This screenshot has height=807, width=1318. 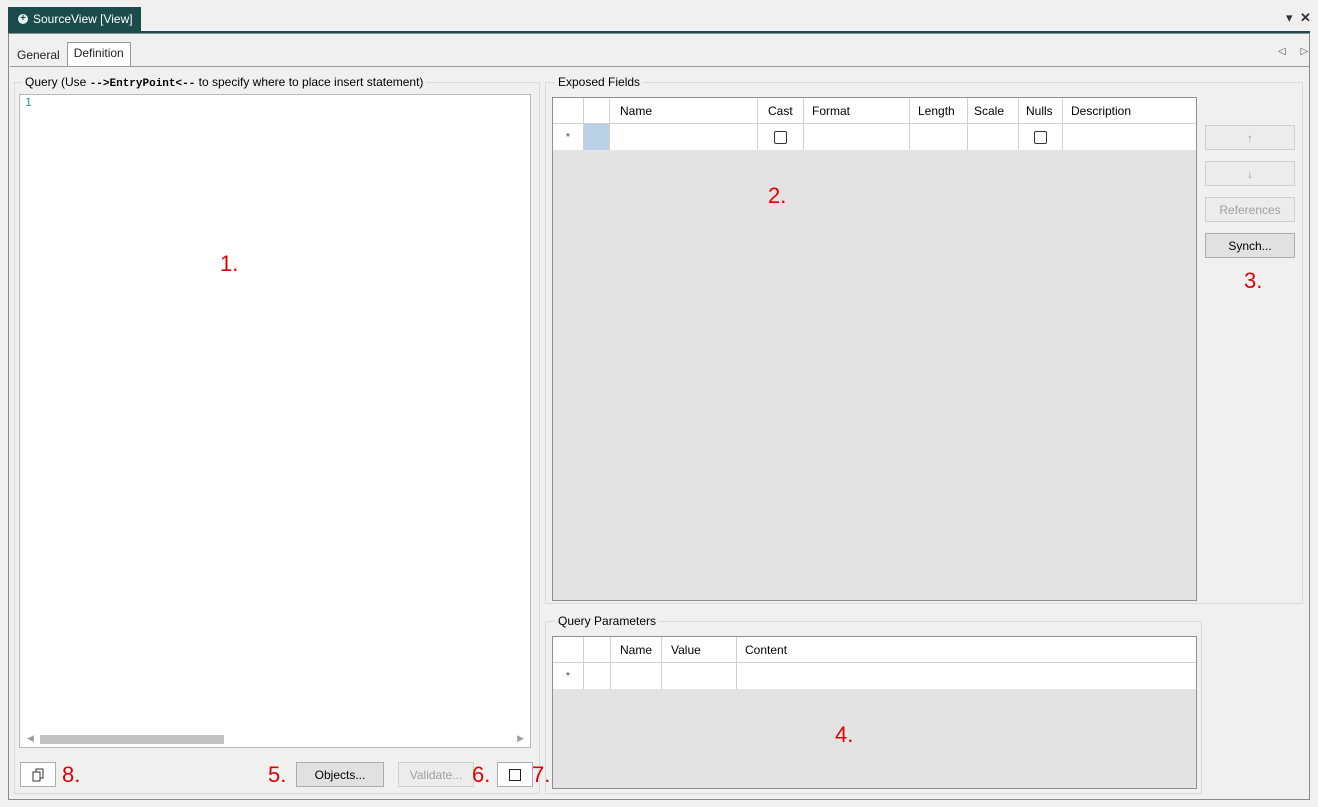 I want to click on column-header-length: Length, so click(x=939, y=111).